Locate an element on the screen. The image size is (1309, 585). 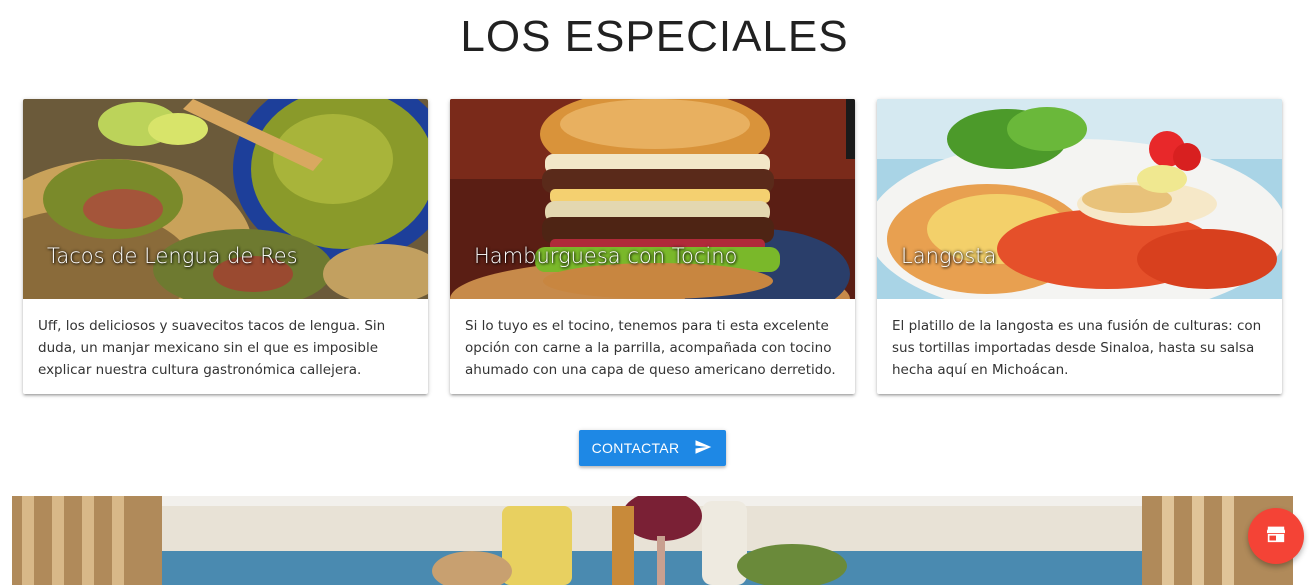
store-fab-button is located at coordinates (1276, 536).